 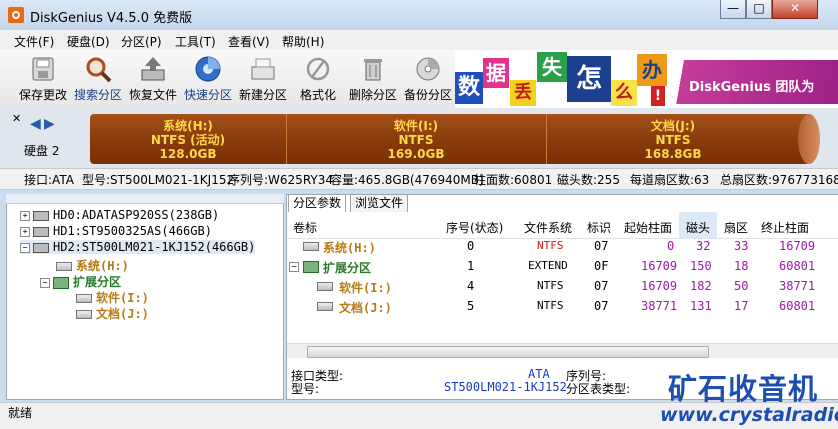 What do you see at coordinates (305, 227) in the screenshot?
I see `col-volume-label: 卷标` at bounding box center [305, 227].